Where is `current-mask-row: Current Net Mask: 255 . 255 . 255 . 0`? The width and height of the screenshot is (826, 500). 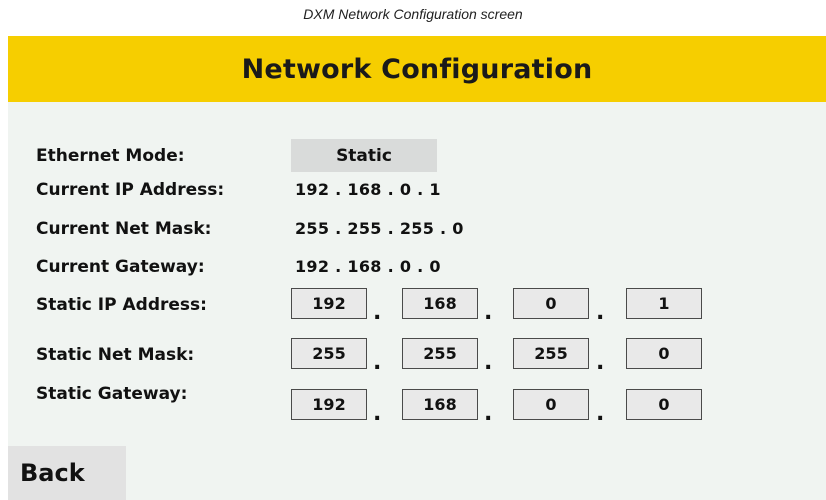
current-mask-row: Current Net Mask: 255 . 255 . 255 . 0 is located at coordinates (417, 229).